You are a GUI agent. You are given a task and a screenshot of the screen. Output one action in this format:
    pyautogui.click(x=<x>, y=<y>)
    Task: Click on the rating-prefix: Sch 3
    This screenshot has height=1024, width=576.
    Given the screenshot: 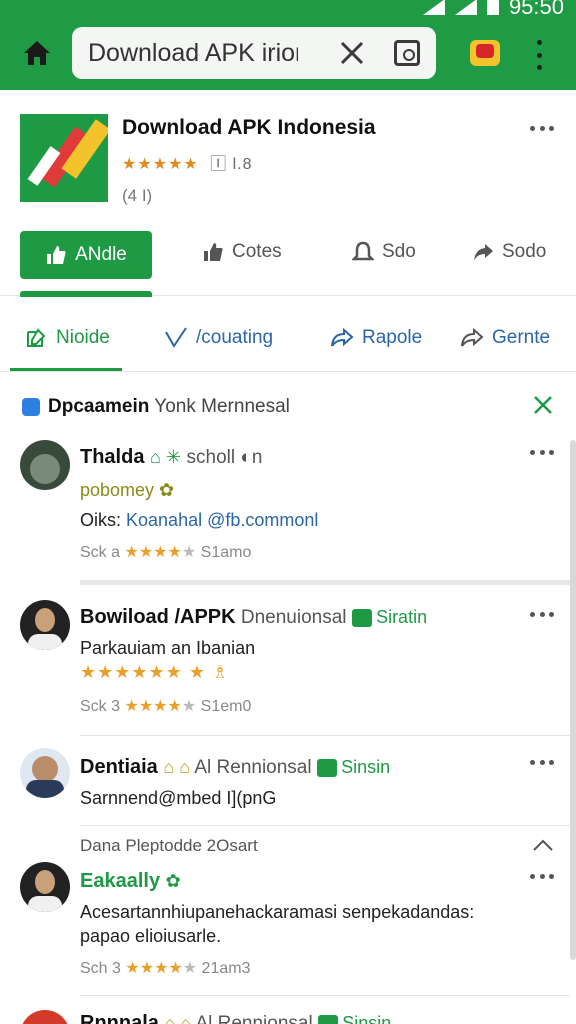 What is the action you would take?
    pyautogui.click(x=100, y=968)
    